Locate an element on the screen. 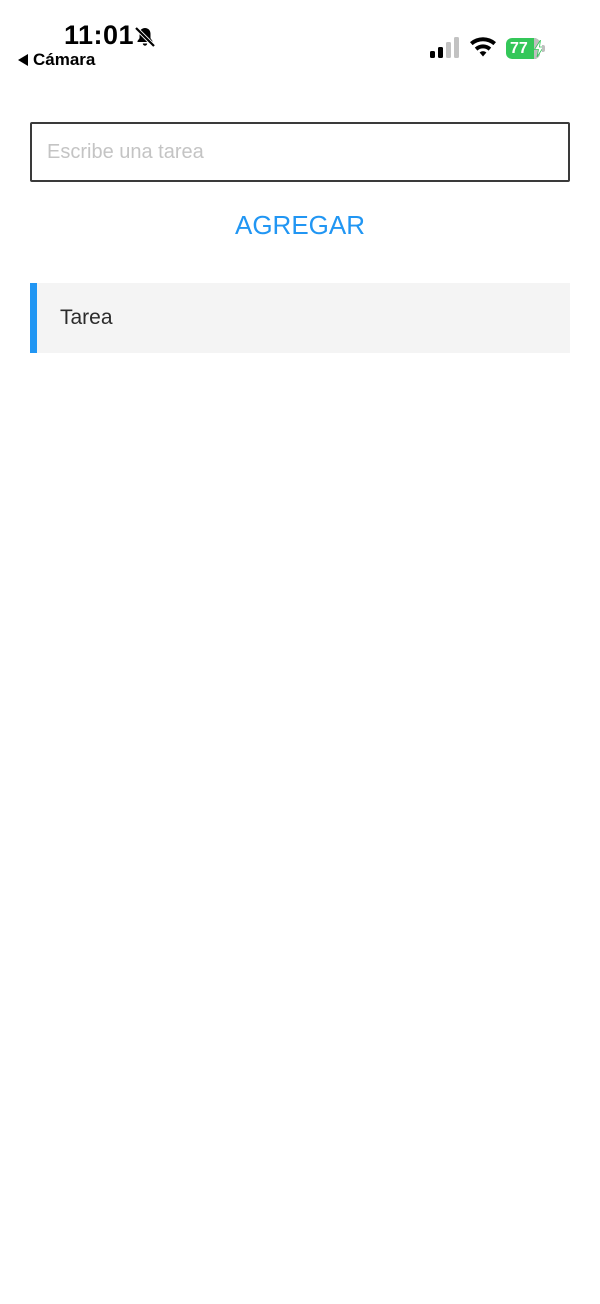 The width and height of the screenshot is (600, 1304). bell-slash-icon is located at coordinates (145, 37).